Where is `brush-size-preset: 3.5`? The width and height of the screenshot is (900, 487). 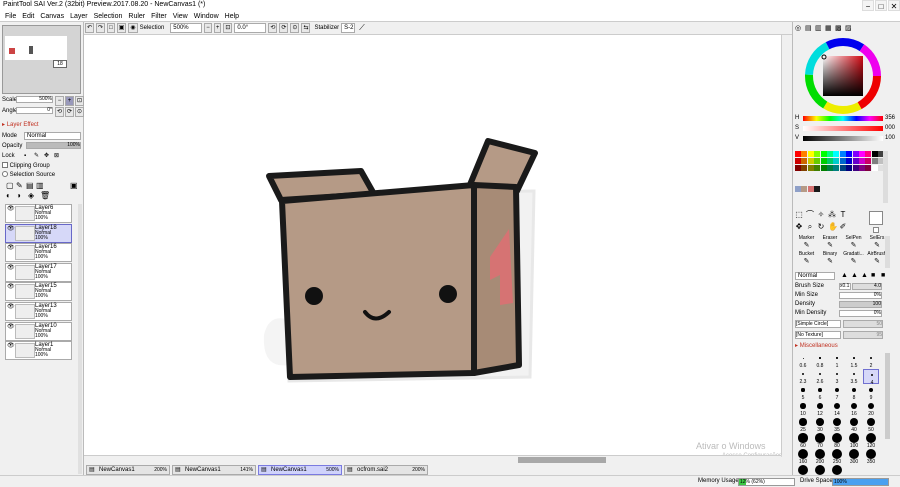 brush-size-preset: 3.5 is located at coordinates (854, 377).